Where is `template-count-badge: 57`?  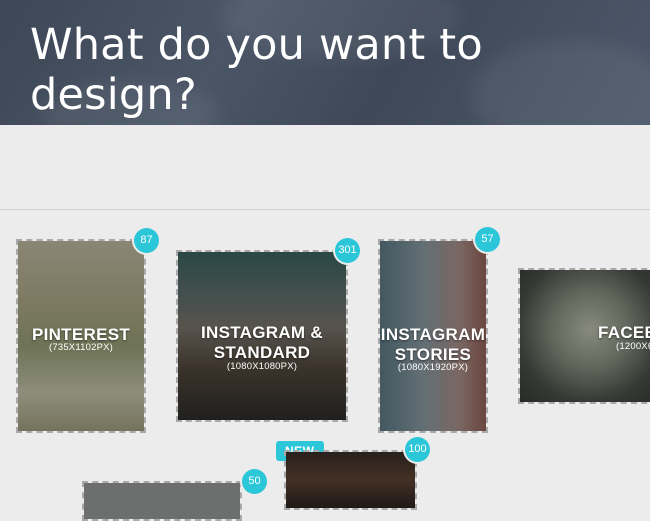
template-count-badge: 57 is located at coordinates (487, 239).